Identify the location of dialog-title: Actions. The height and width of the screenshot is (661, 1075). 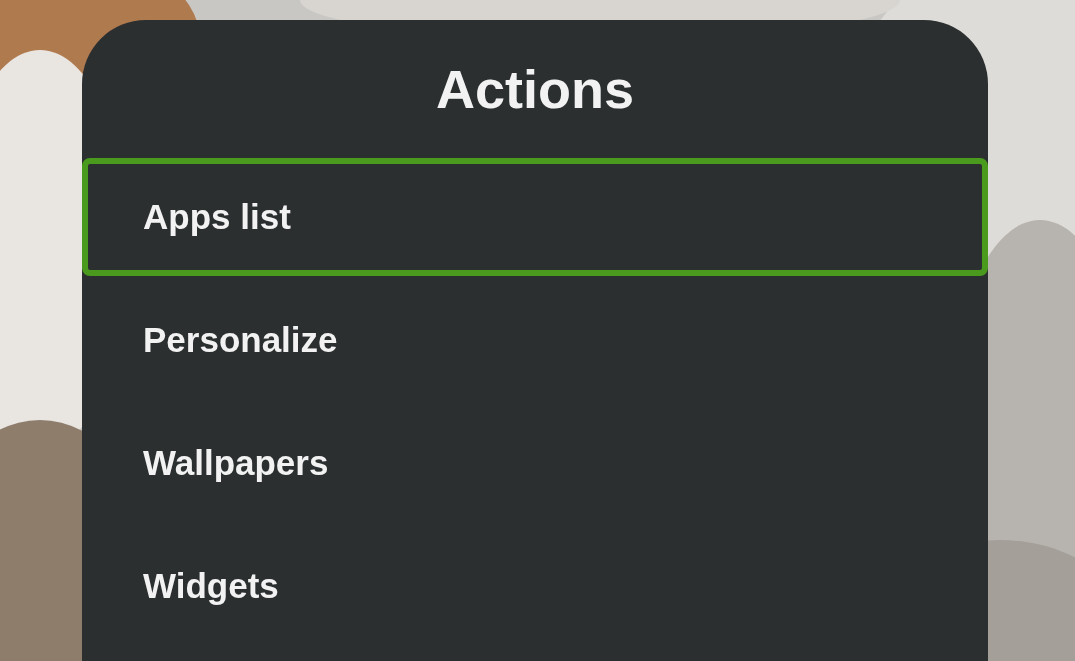
(535, 89).